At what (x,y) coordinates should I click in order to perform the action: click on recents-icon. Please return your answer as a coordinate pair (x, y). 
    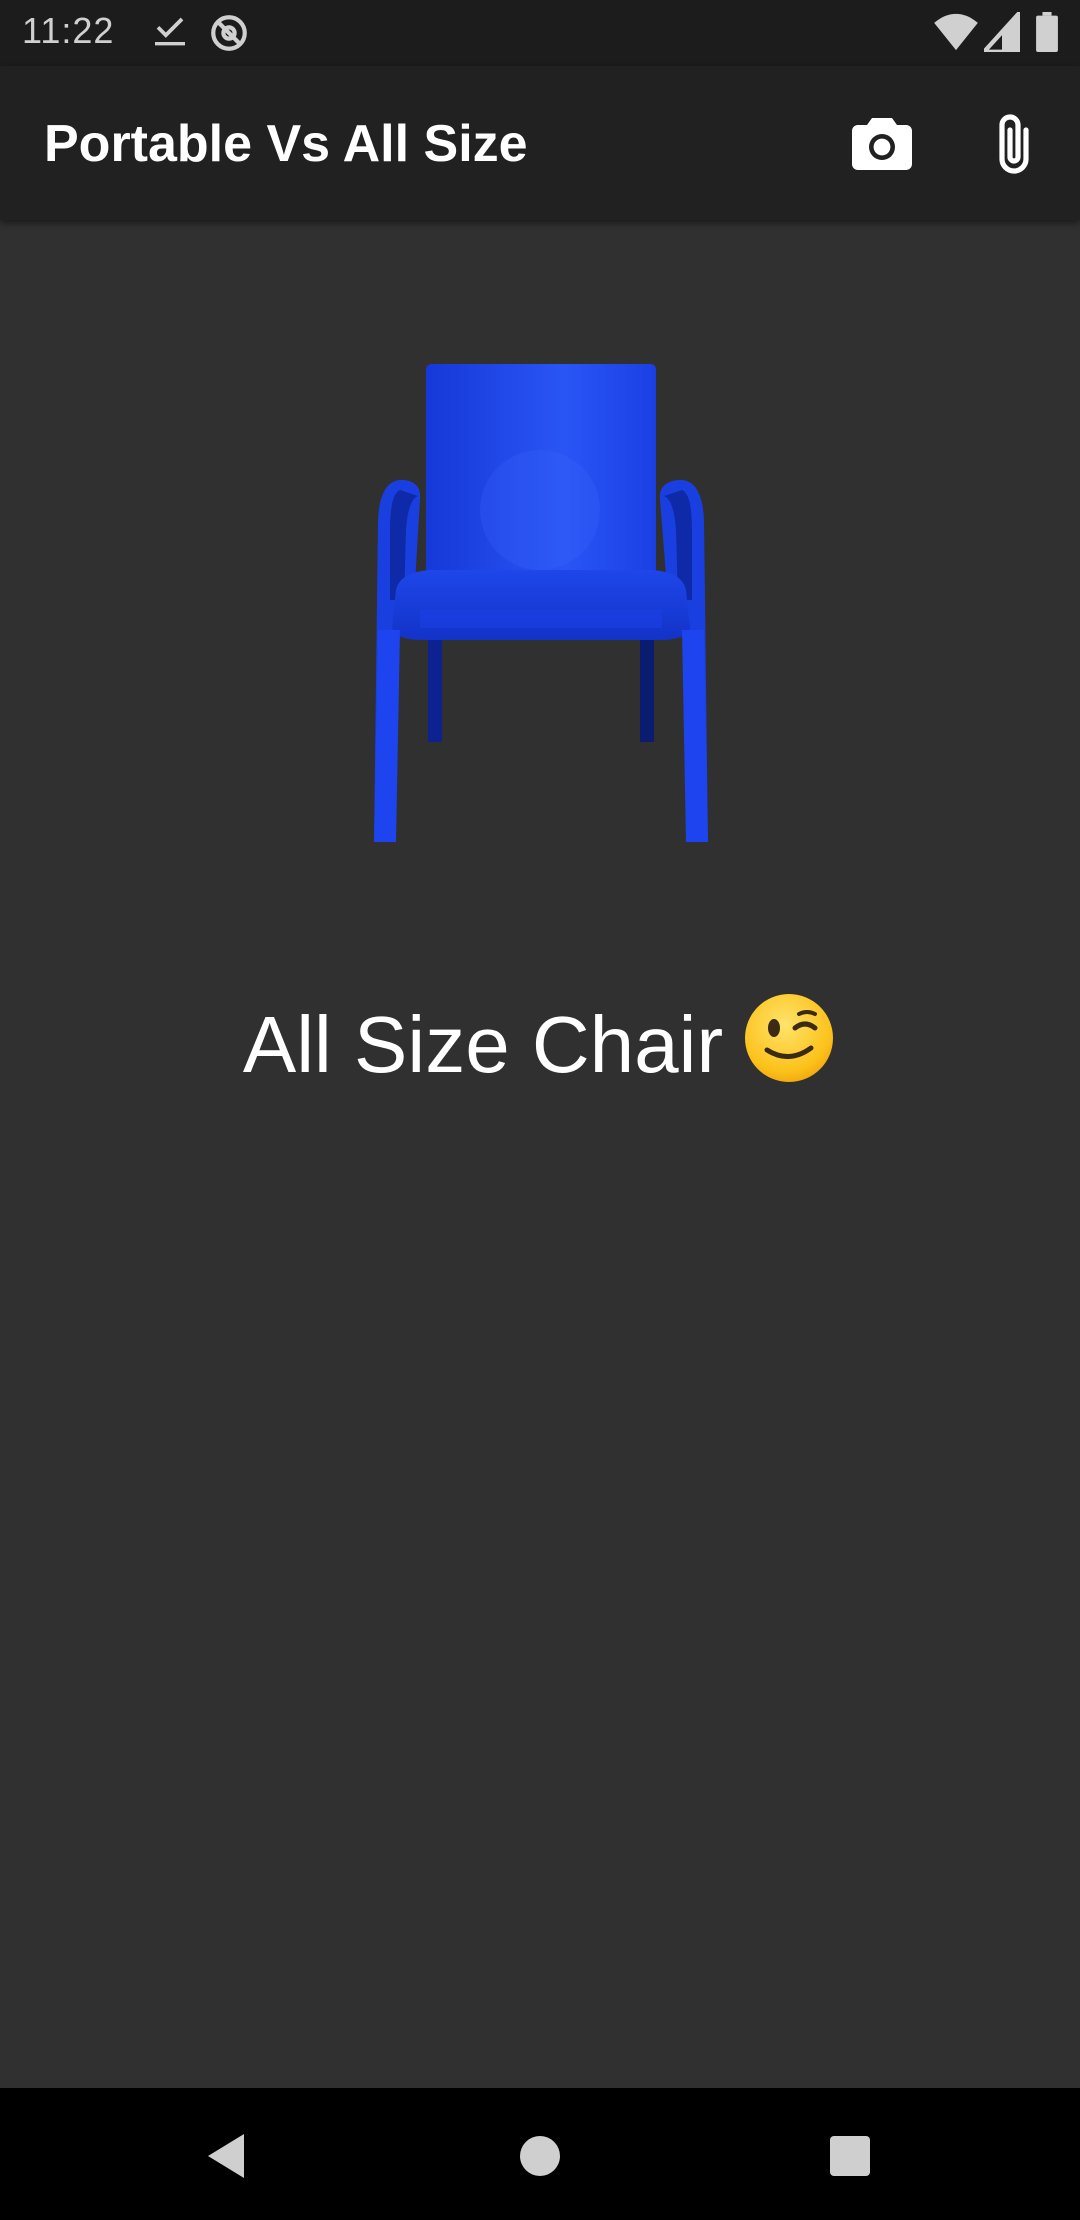
    Looking at the image, I should click on (850, 2158).